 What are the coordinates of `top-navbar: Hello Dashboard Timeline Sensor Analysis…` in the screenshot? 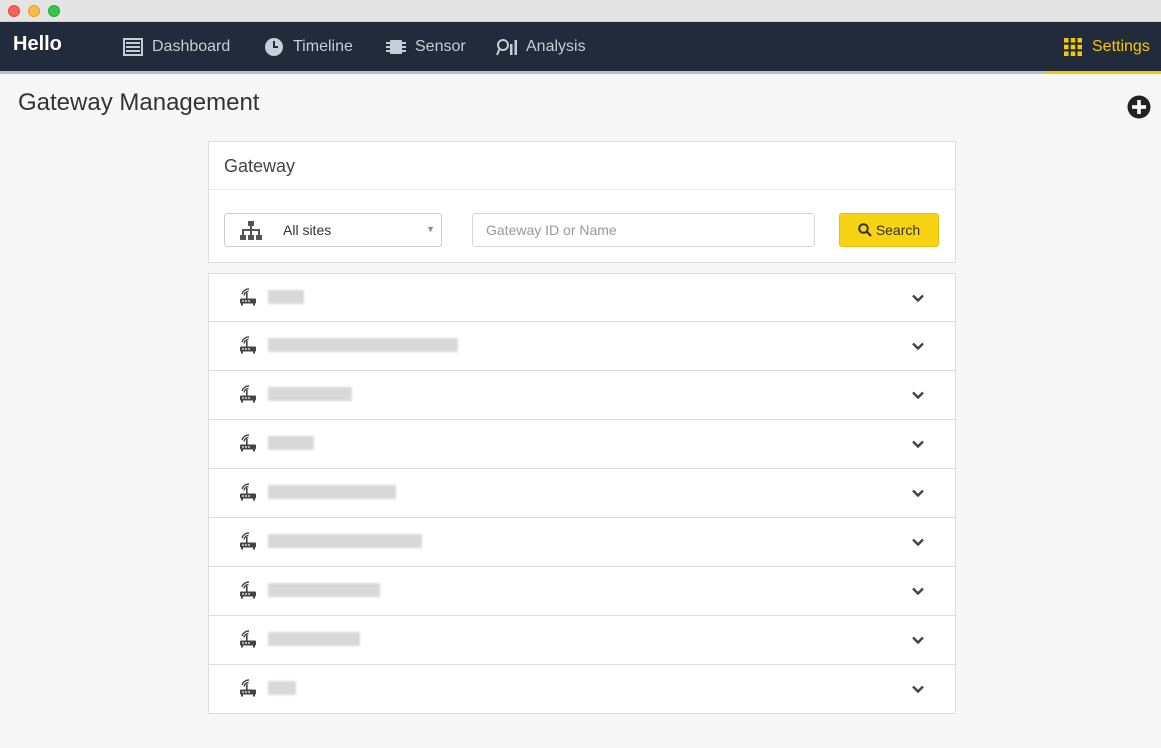 It's located at (580, 48).